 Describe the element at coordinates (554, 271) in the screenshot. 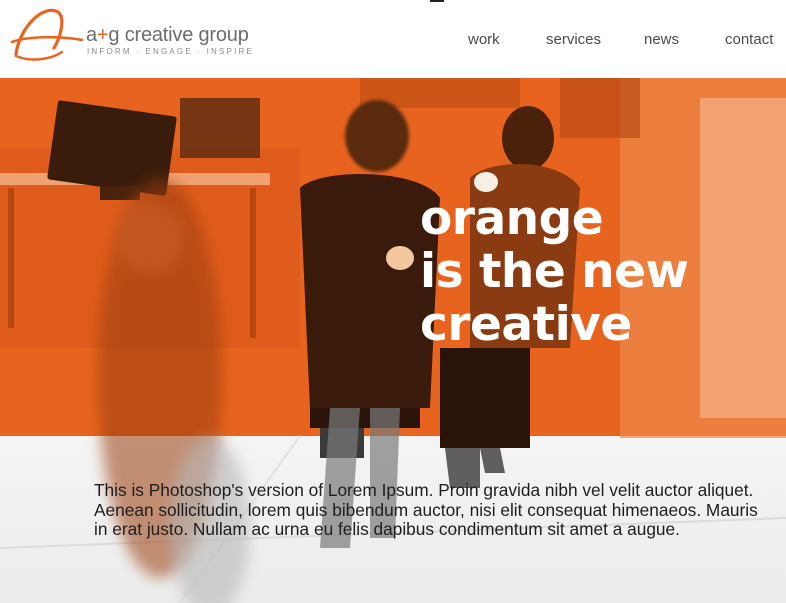

I see `hero-headline-line-2: is the new` at that location.